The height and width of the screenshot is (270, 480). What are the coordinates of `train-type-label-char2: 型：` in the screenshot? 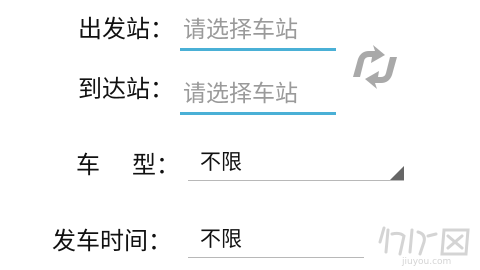 It's located at (156, 165).